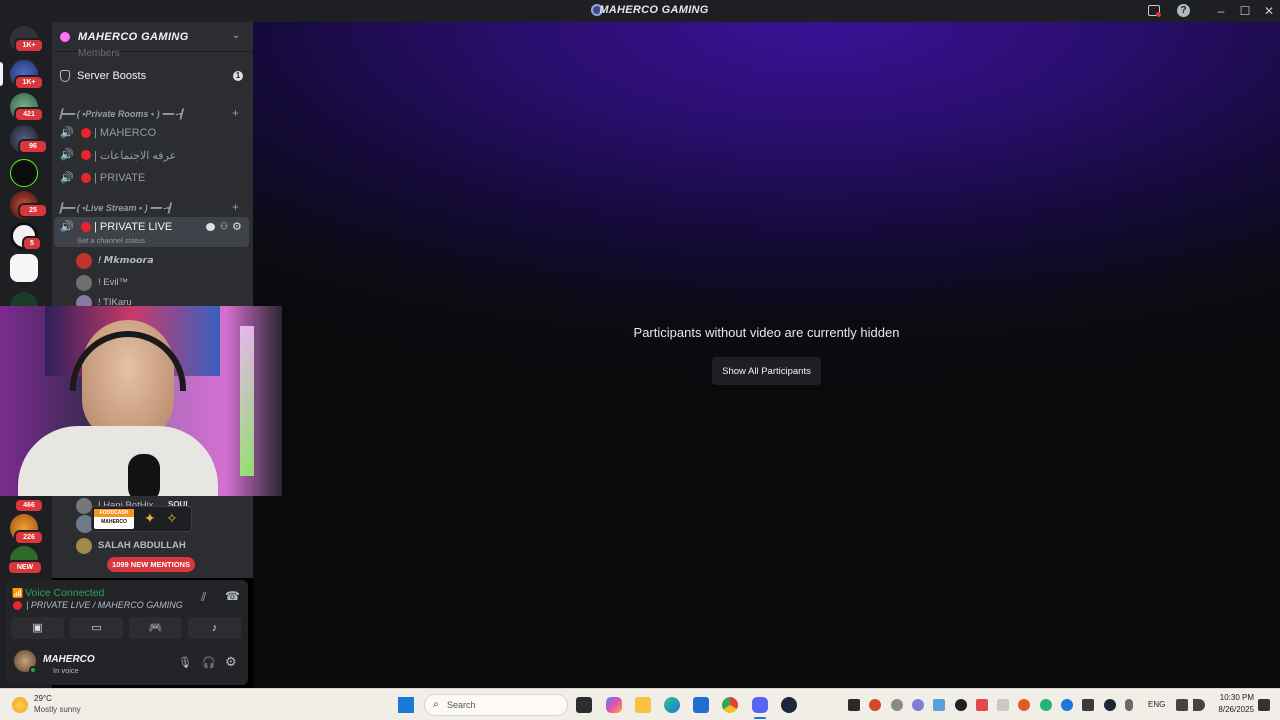 The width and height of the screenshot is (1280, 720). What do you see at coordinates (1268, 11) in the screenshot?
I see `close-button: ✕` at bounding box center [1268, 11].